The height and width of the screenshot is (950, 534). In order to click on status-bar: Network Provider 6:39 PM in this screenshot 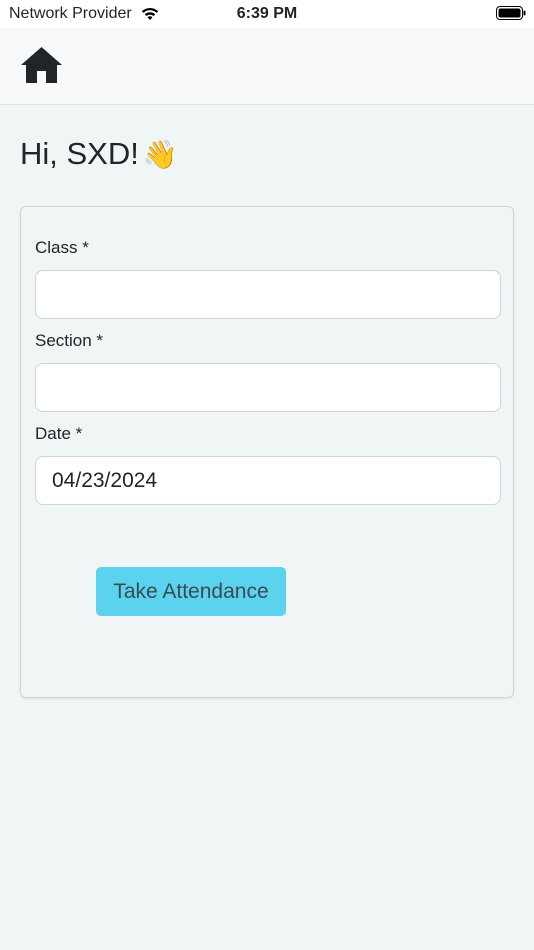, I will do `click(267, 14)`.